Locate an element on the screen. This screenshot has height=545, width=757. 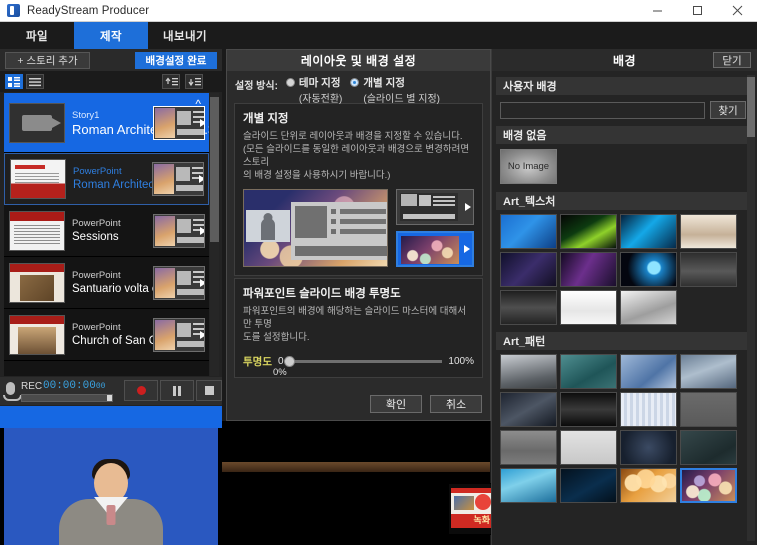
tab-produce: 제작 is located at coordinates (111, 35).